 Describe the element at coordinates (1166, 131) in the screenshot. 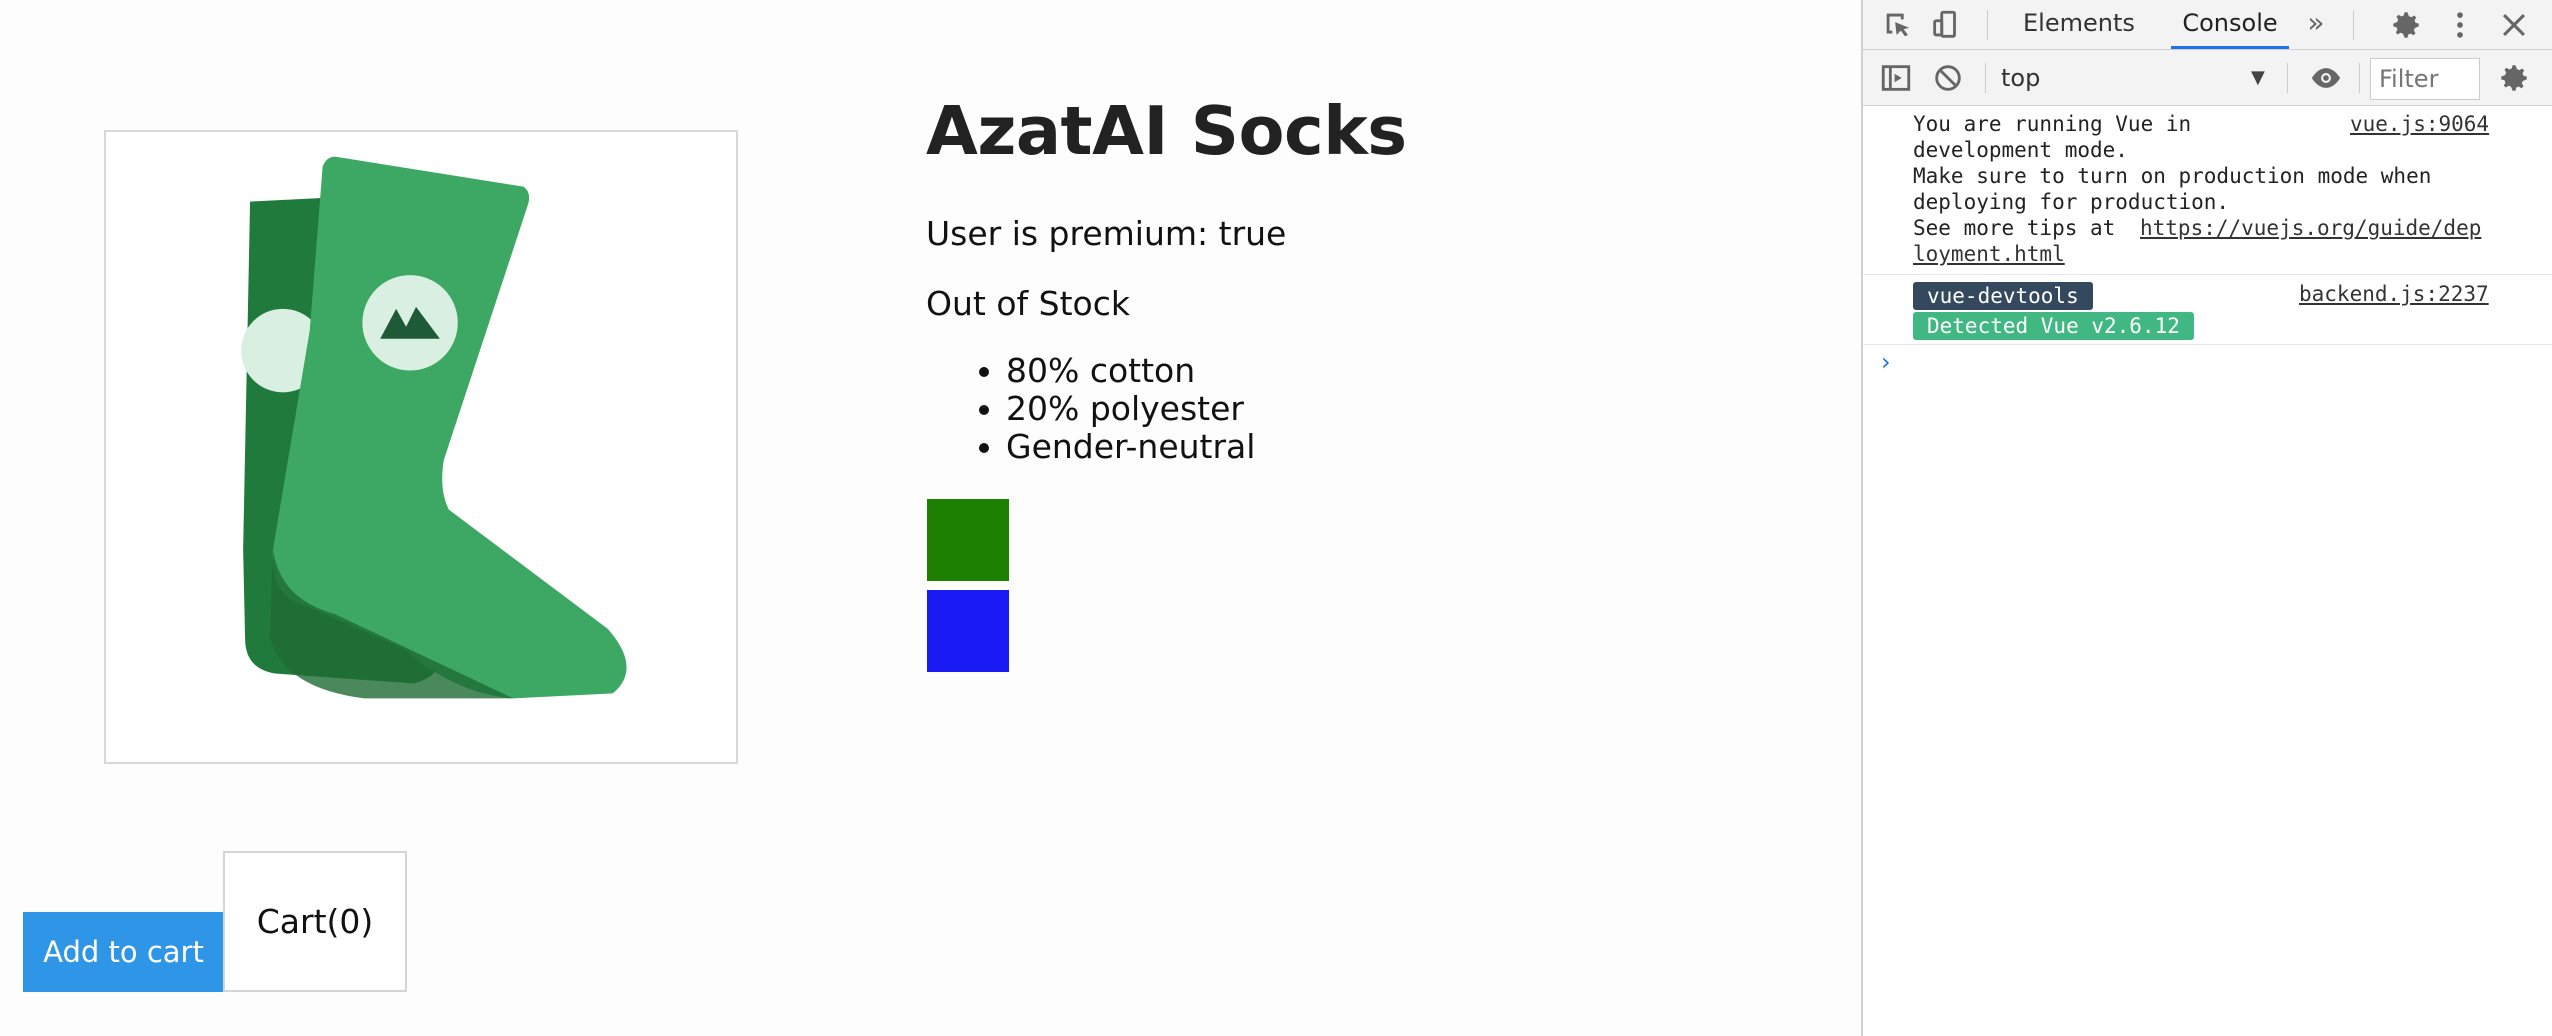

I see `product-title: AzatAI Socks` at that location.